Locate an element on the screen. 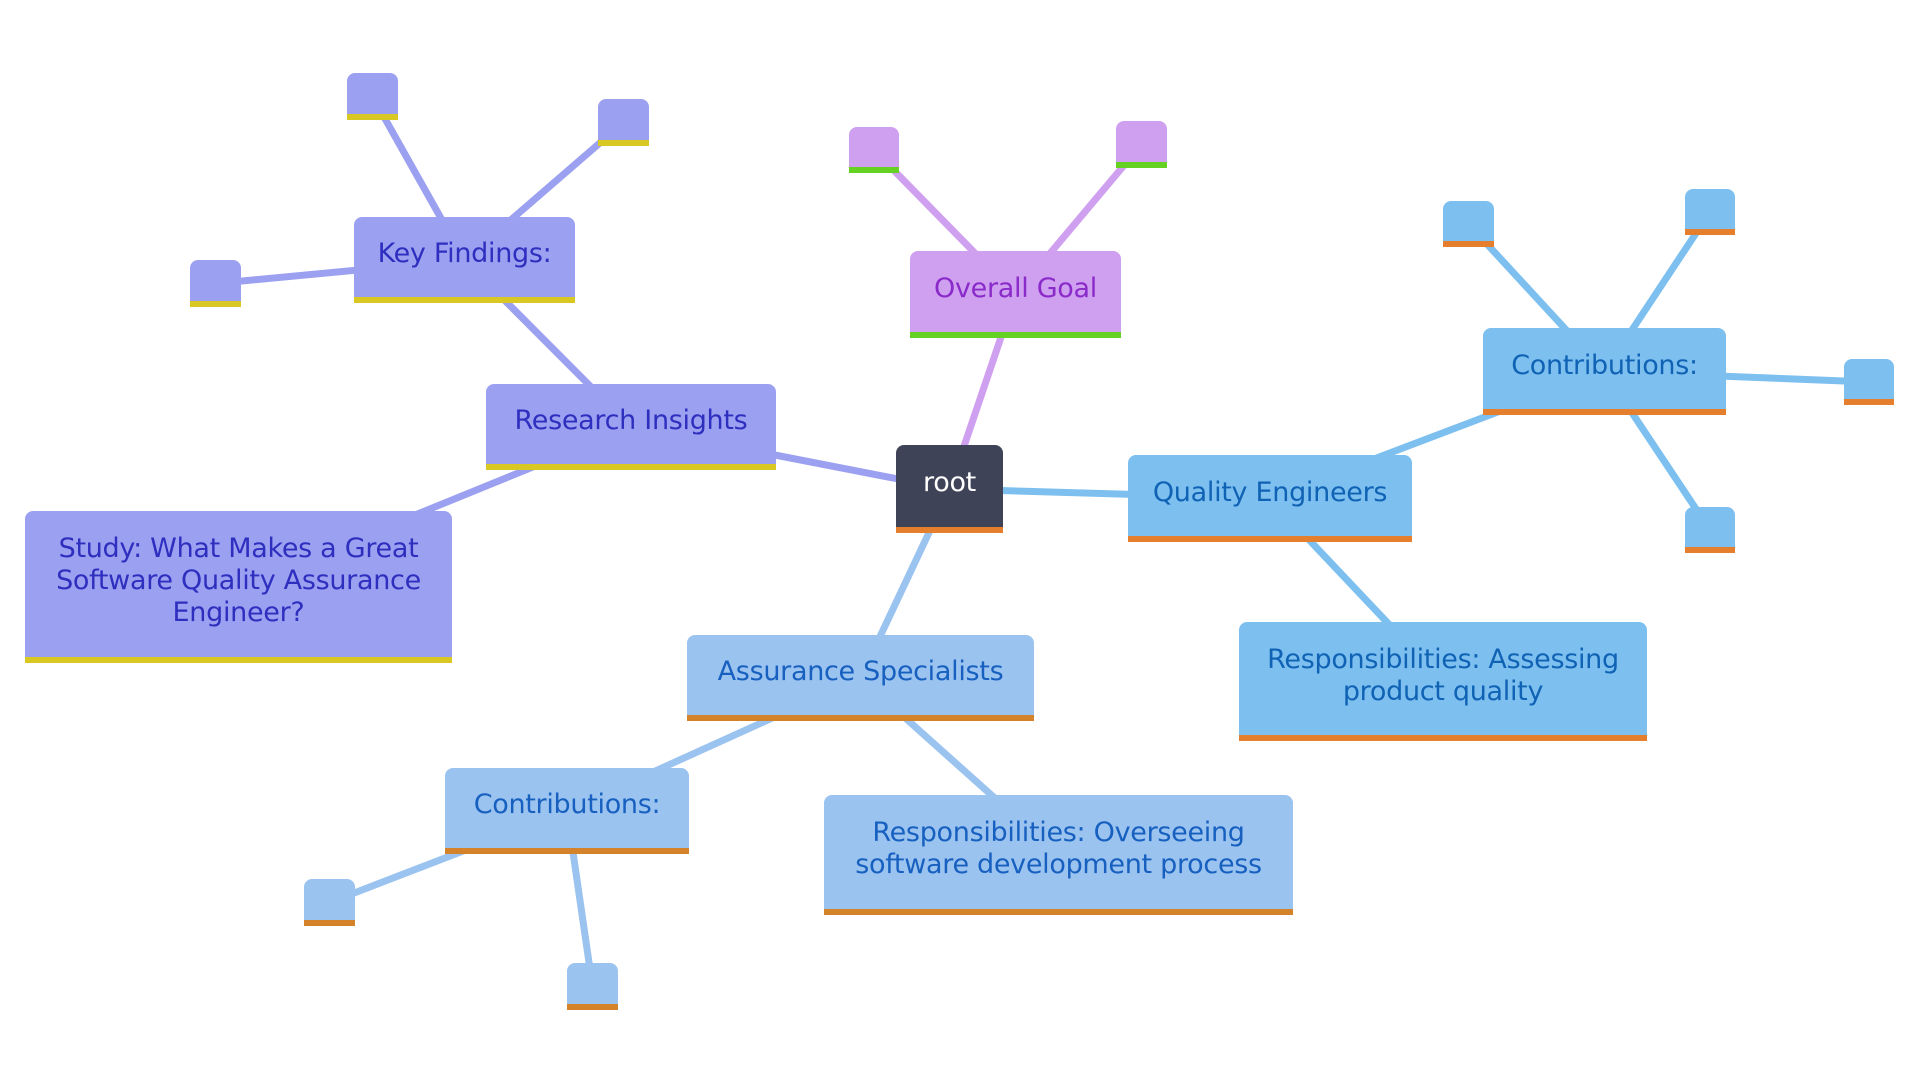 This screenshot has width=1920, height=1080. node-research-insights: Research Insights is located at coordinates (631, 427).